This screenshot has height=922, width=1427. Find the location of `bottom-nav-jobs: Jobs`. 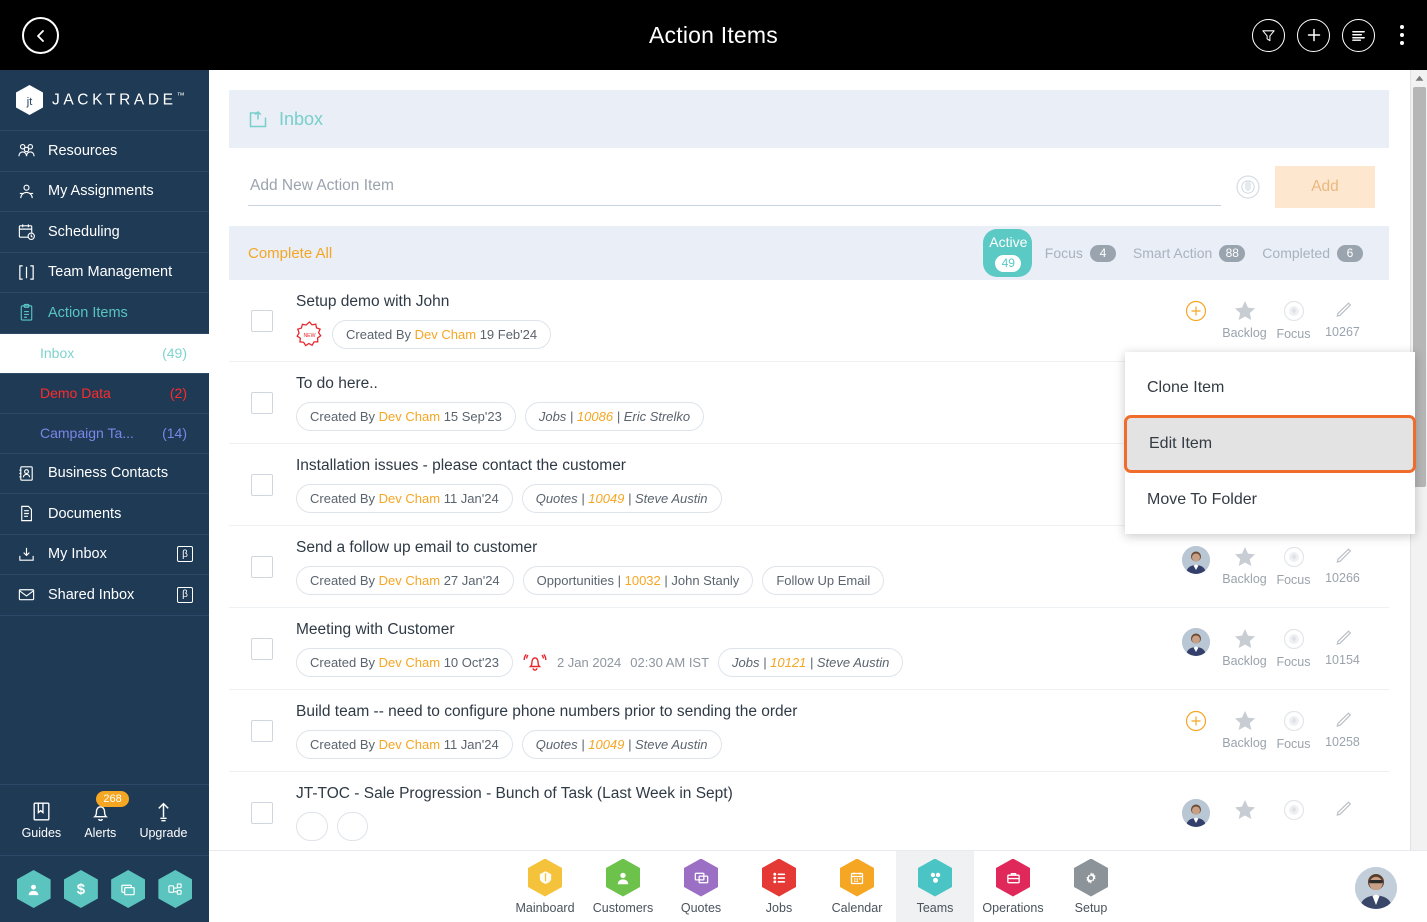

bottom-nav-jobs: Jobs is located at coordinates (779, 886).